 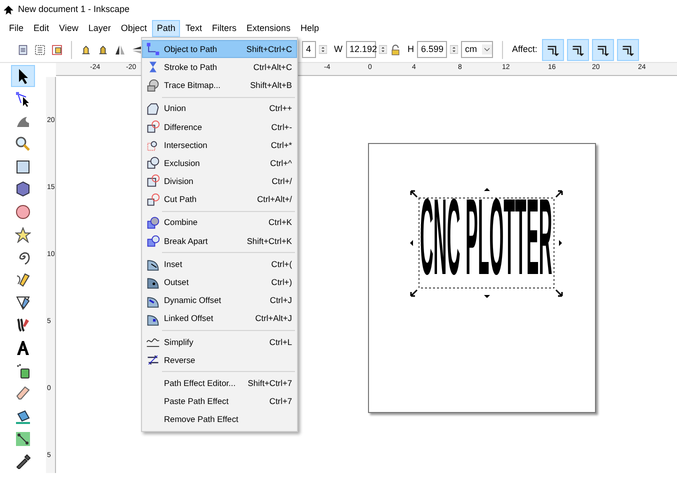 I want to click on dropper-icon, so click(x=23, y=461).